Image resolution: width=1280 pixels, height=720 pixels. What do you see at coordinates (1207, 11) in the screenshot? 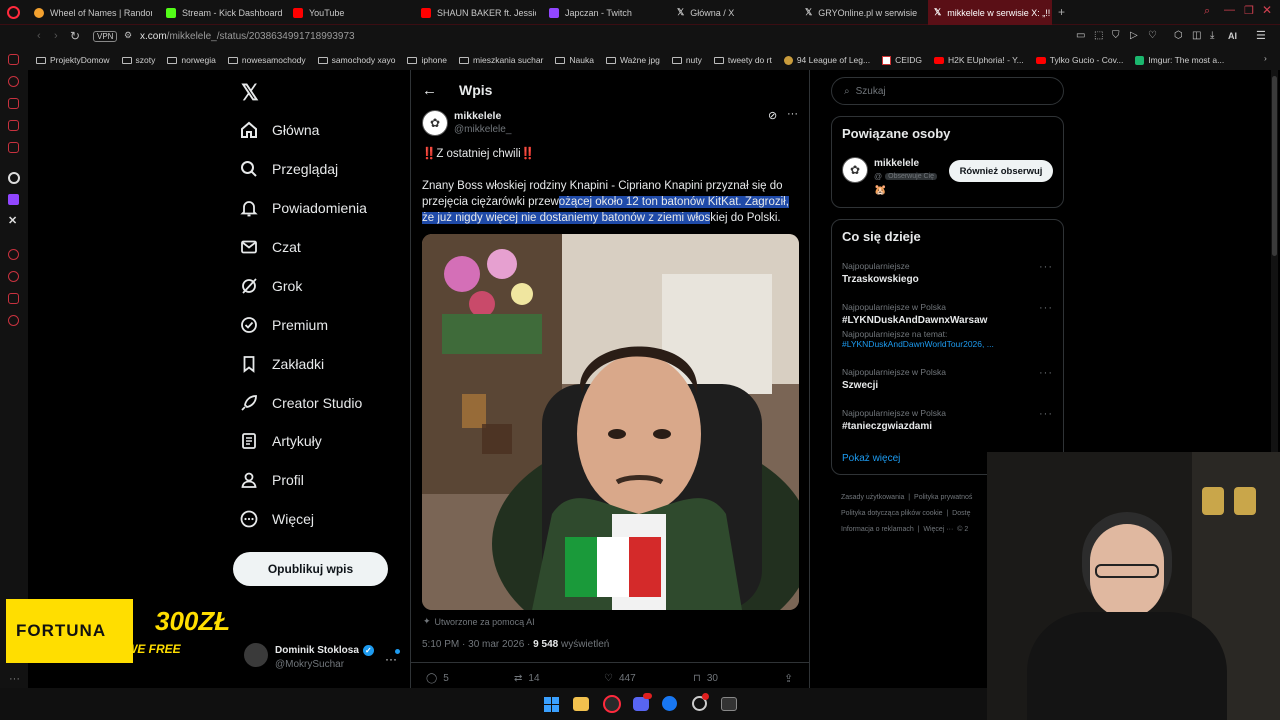
I see `search-tabs-icon: ⌕` at bounding box center [1207, 11].